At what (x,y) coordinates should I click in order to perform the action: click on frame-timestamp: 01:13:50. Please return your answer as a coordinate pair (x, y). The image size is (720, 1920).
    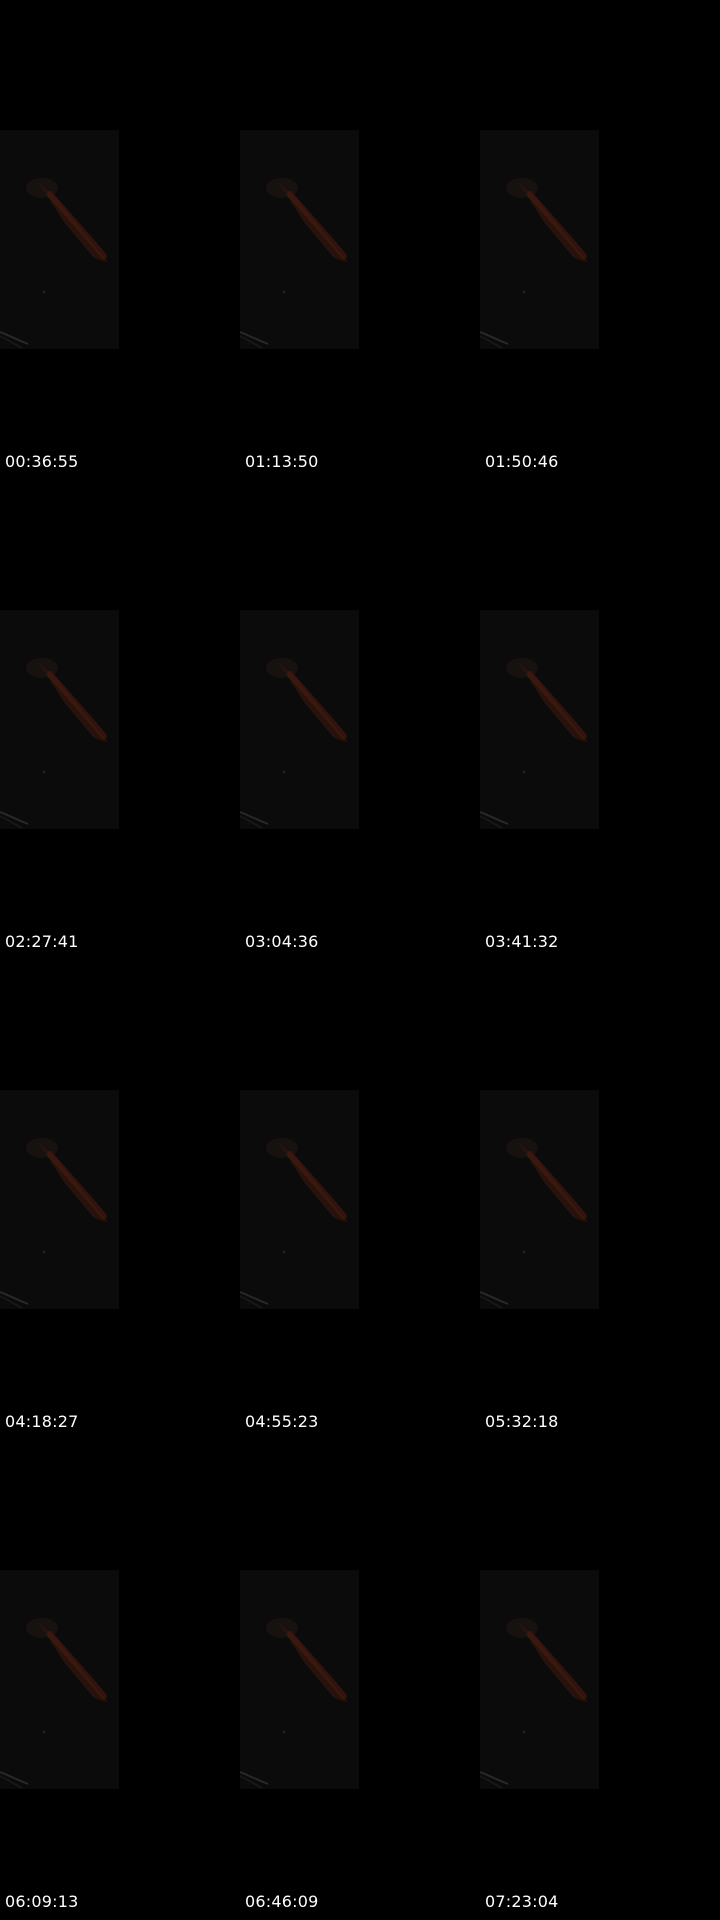
    Looking at the image, I should click on (282, 461).